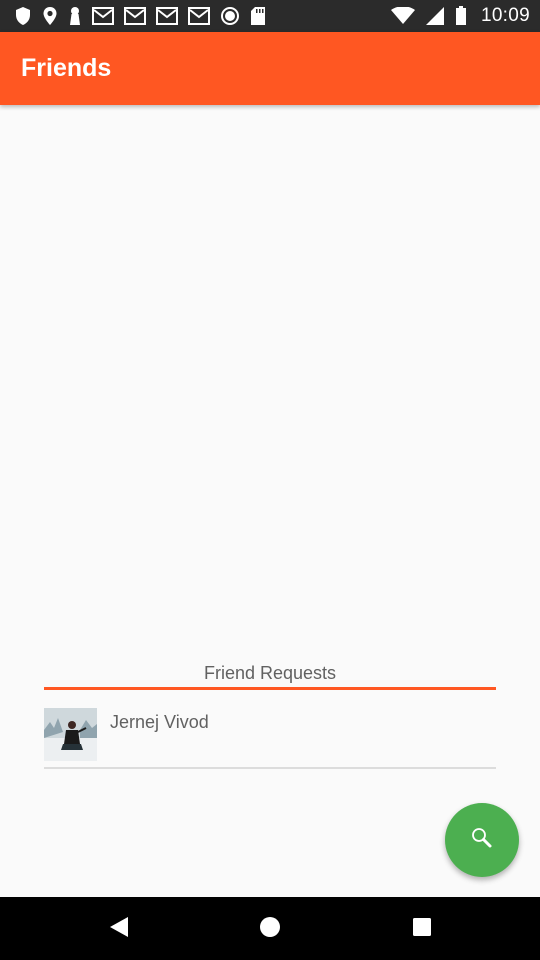 Image resolution: width=540 pixels, height=960 pixels. What do you see at coordinates (75, 16) in the screenshot?
I see `keyhole-icon` at bounding box center [75, 16].